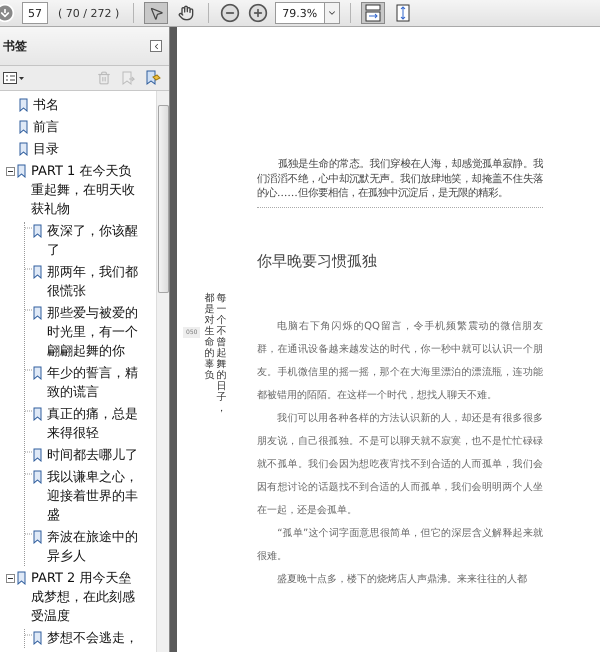 Image resolution: width=600 pixels, height=652 pixels. What do you see at coordinates (89, 149) in the screenshot?
I see `bookmark-item: 目录` at bounding box center [89, 149].